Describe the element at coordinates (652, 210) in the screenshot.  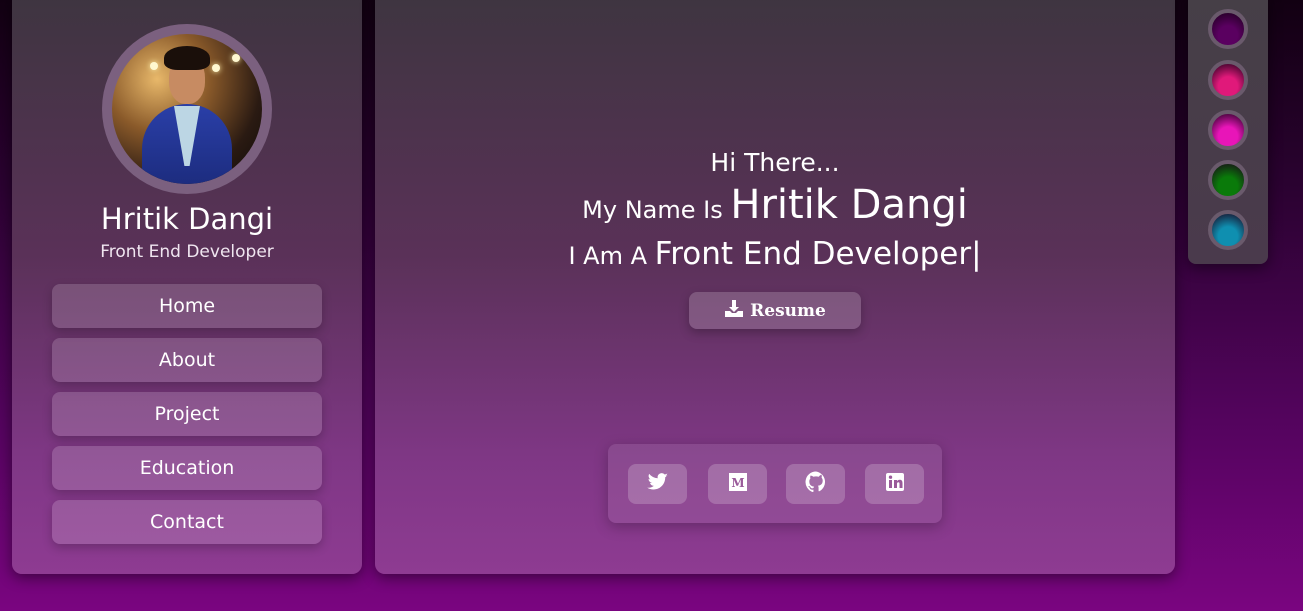
I see `name-prefix: My Name Is` at that location.